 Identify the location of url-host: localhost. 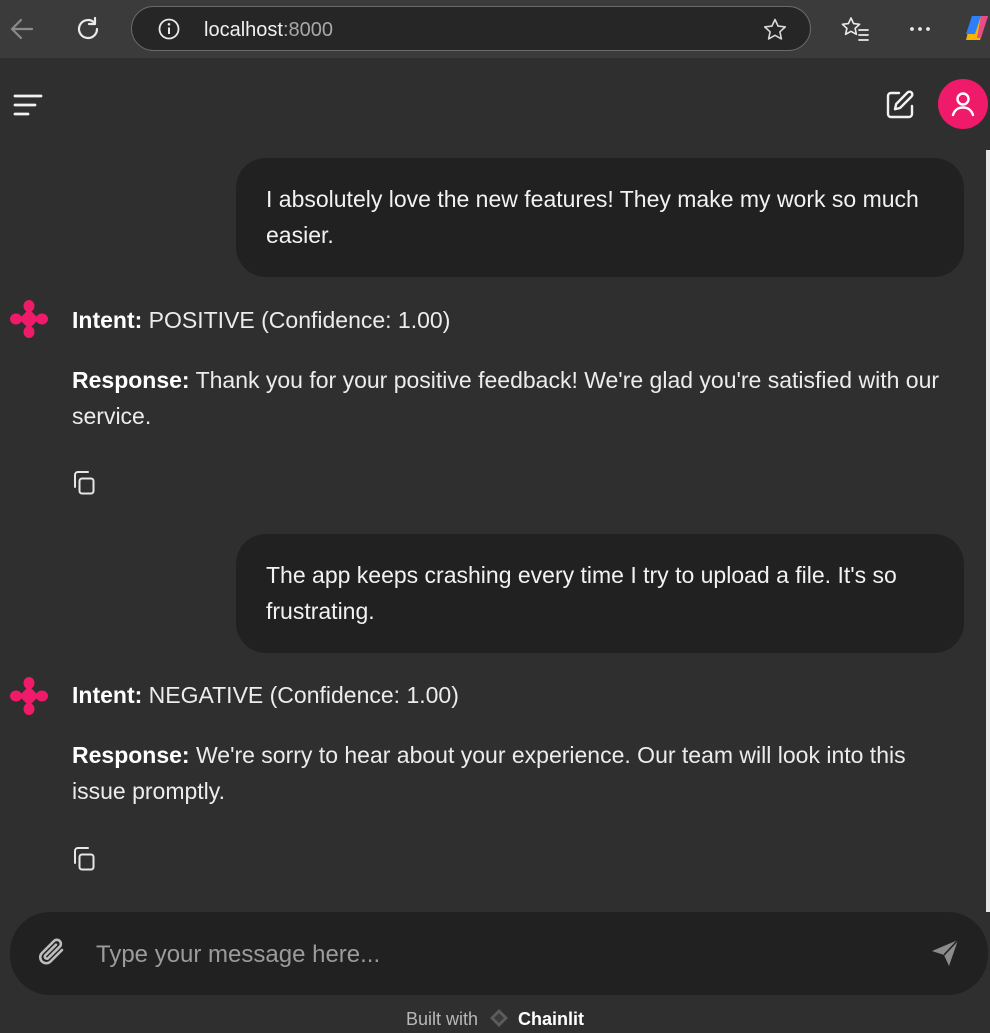
(243, 30).